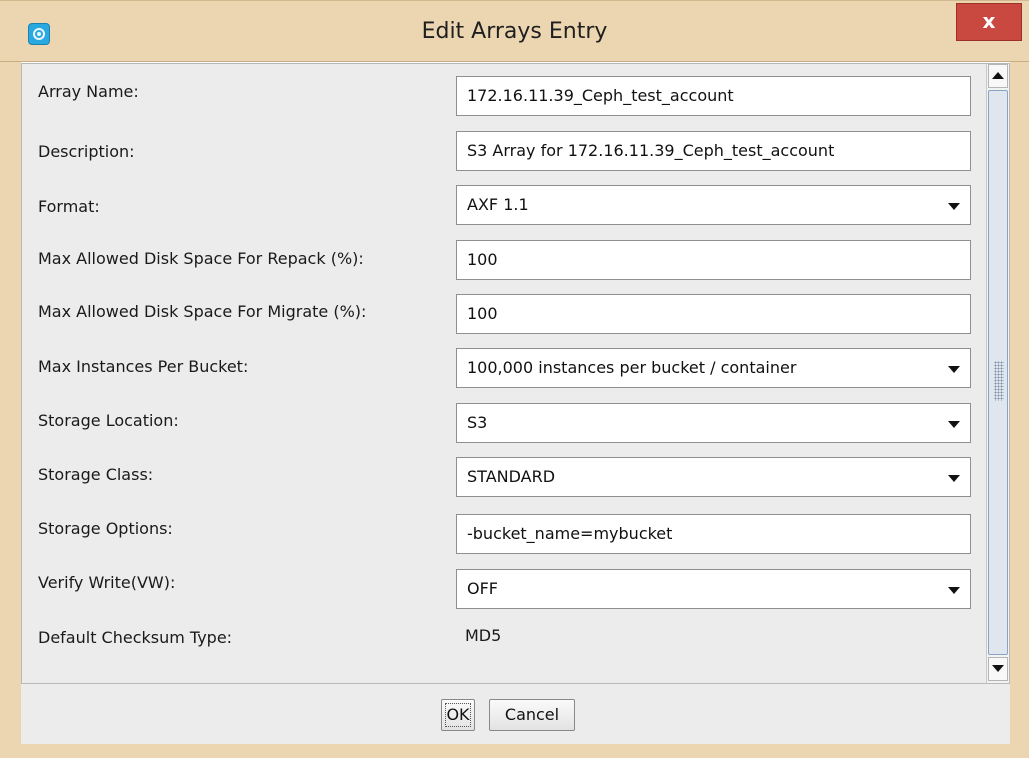  I want to click on max-instances-select: 100,000 instances per bucket / container, so click(713, 368).